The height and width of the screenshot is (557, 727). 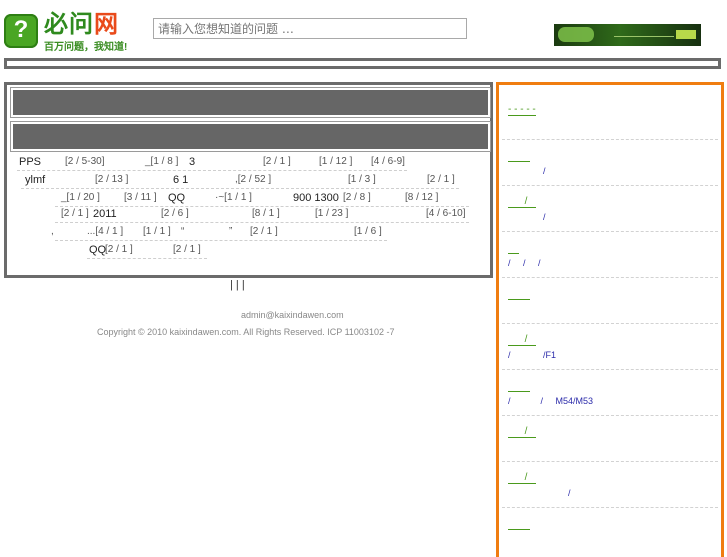 I want to click on question-item: [2 / 8 ], so click(x=357, y=198).